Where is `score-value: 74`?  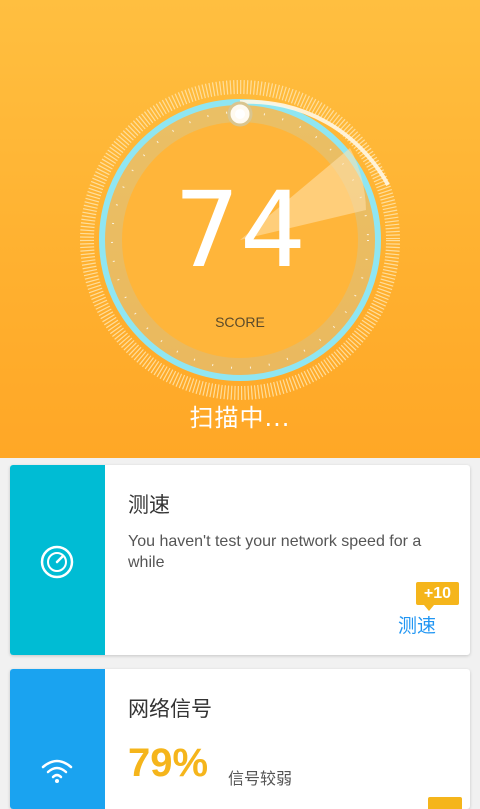
score-value: 74 is located at coordinates (240, 230).